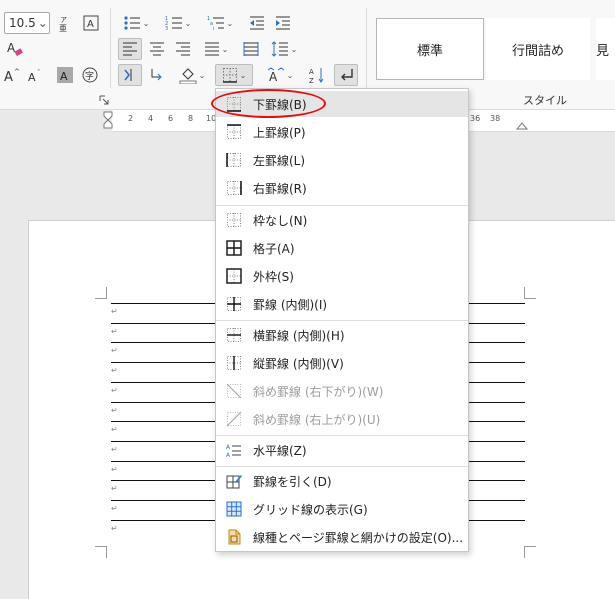 Image resolution: width=615 pixels, height=599 pixels. I want to click on right-to-left-icon, so click(156, 75).